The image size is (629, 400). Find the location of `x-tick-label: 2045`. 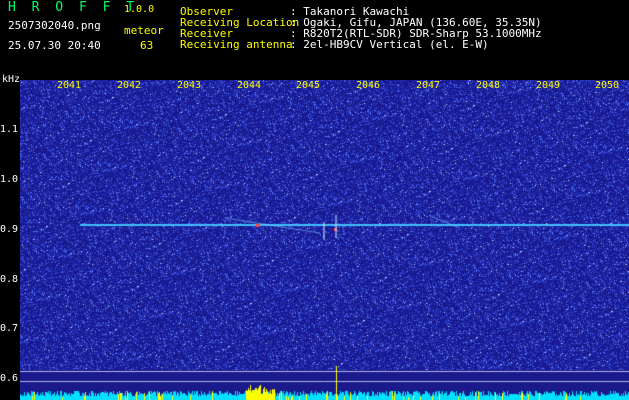

x-tick-label: 2045 is located at coordinates (308, 85).